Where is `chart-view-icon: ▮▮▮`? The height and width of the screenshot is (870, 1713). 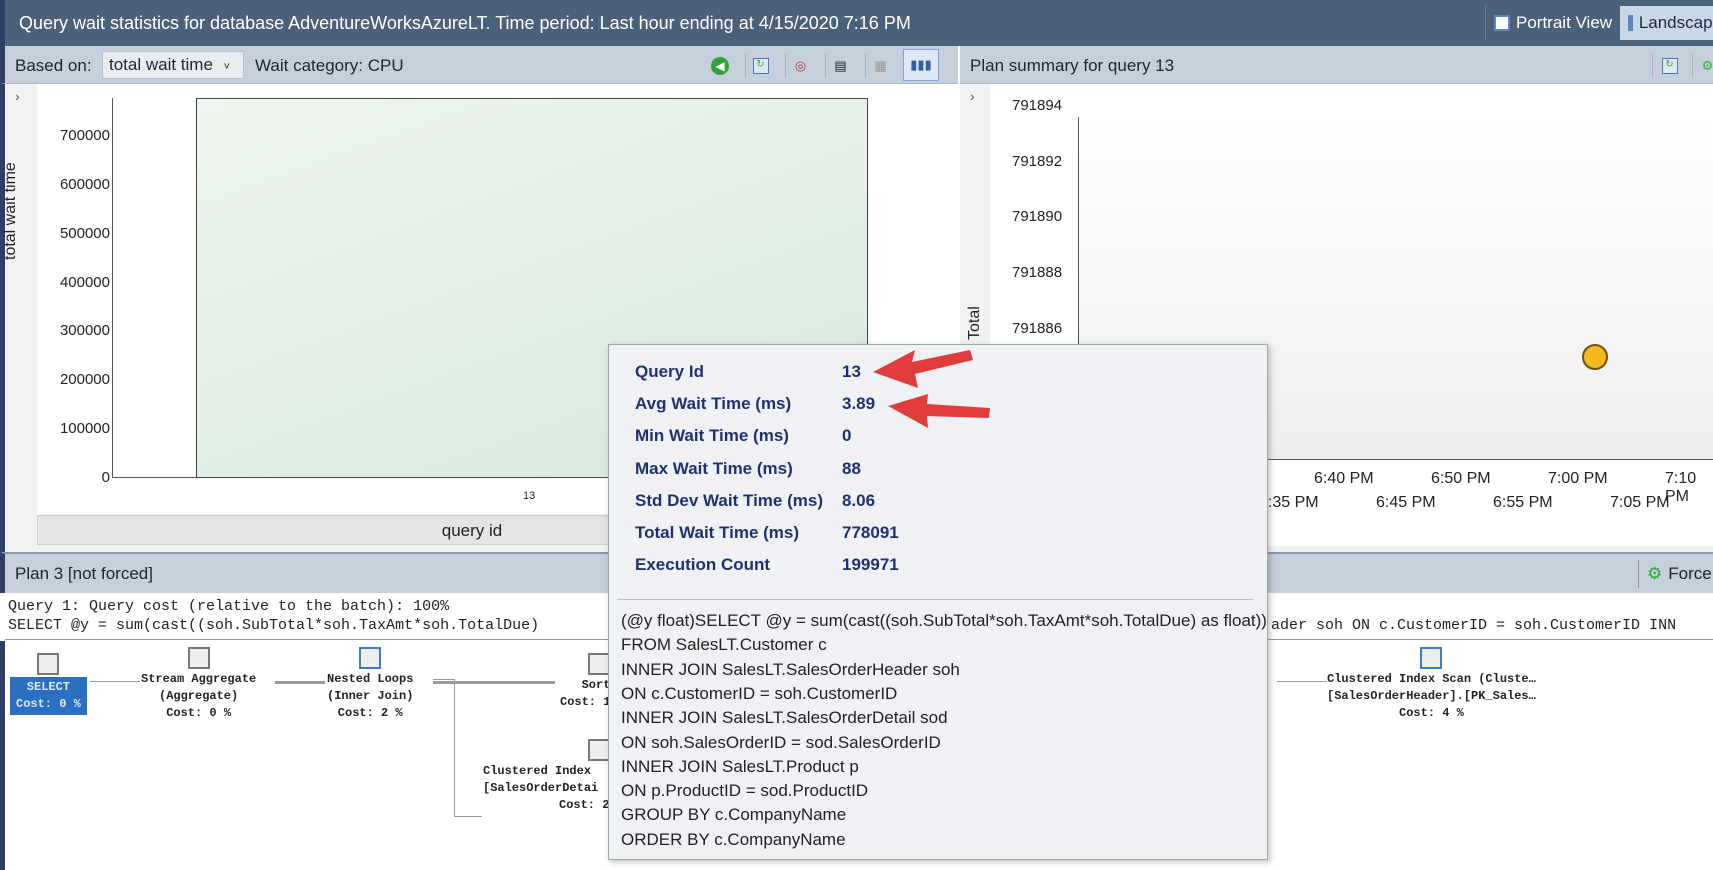
chart-view-icon: ▮▮▮ is located at coordinates (921, 65).